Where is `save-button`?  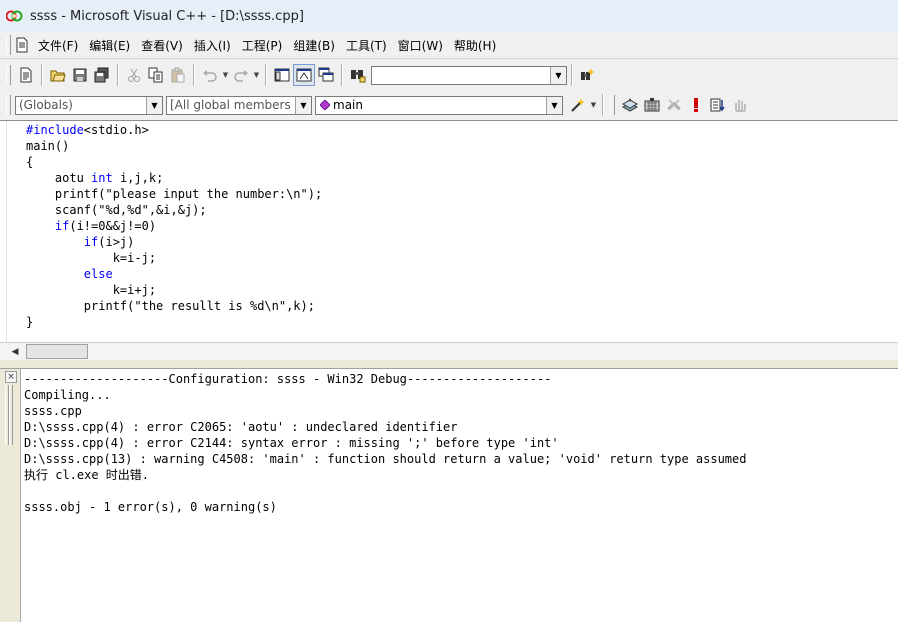 save-button is located at coordinates (80, 75).